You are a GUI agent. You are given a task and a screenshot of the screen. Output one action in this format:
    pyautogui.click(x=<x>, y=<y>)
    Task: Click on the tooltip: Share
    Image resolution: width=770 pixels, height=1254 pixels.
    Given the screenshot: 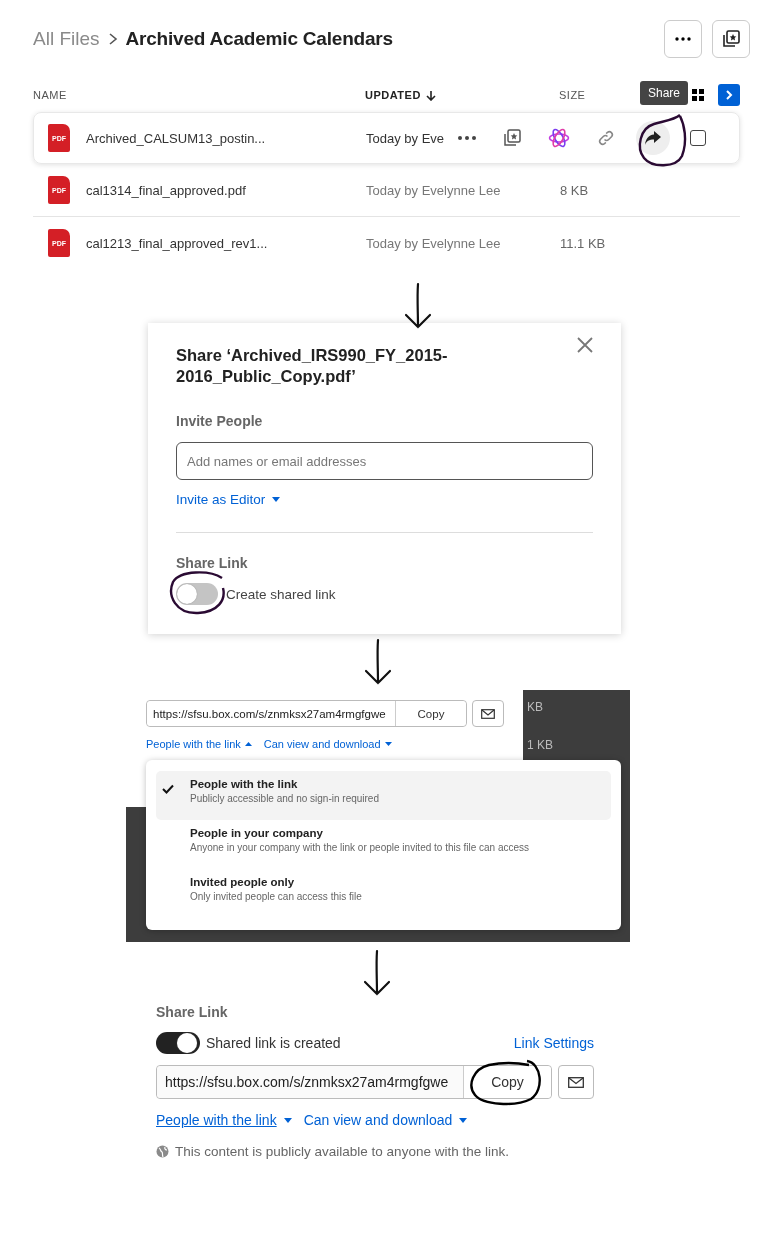 What is the action you would take?
    pyautogui.click(x=664, y=93)
    